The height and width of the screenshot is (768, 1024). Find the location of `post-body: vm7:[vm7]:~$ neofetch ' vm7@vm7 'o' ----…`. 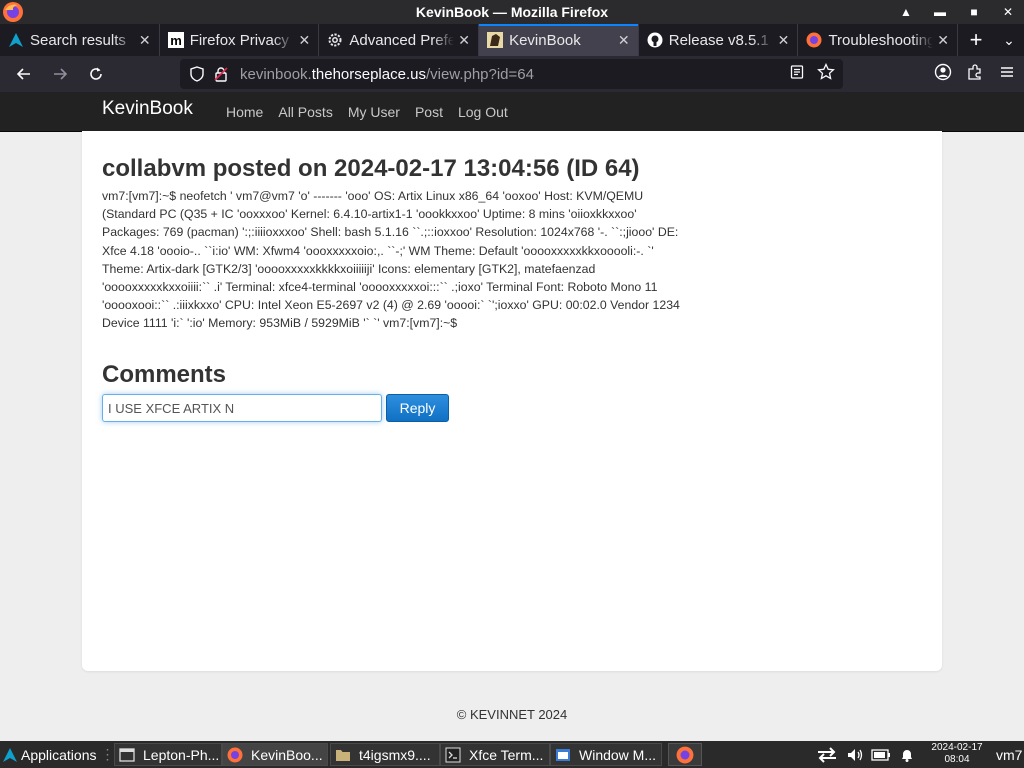

post-body: vm7:[vm7]:~$ neofetch ' vm7@vm7 'o' ----… is located at coordinates (391, 260).